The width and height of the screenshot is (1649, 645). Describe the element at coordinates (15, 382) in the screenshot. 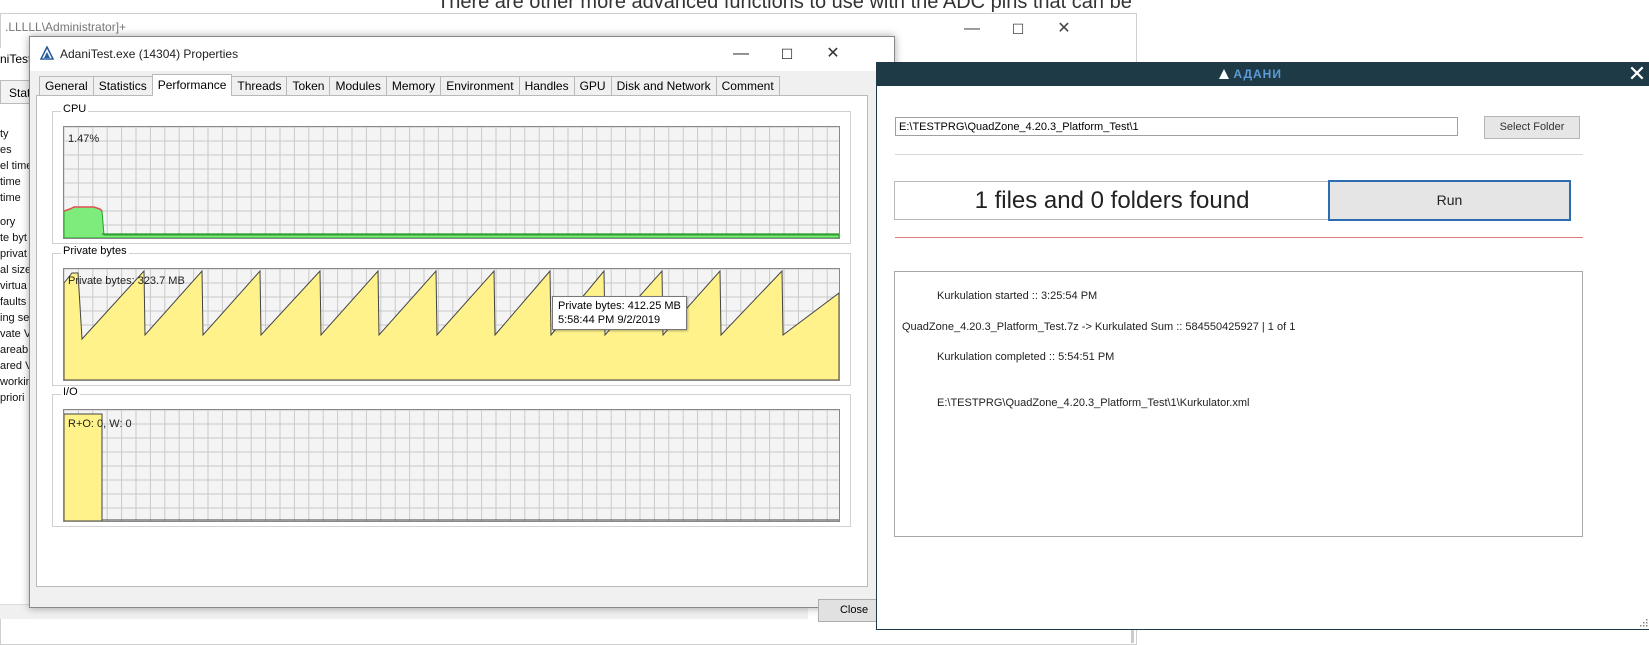

I see `background-side-label: workin` at that location.